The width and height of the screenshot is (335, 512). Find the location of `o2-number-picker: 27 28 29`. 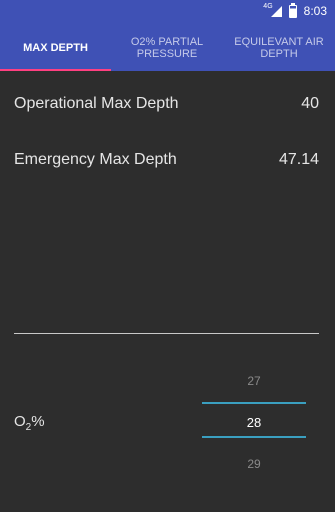

o2-number-picker: 27 28 29 is located at coordinates (254, 420).